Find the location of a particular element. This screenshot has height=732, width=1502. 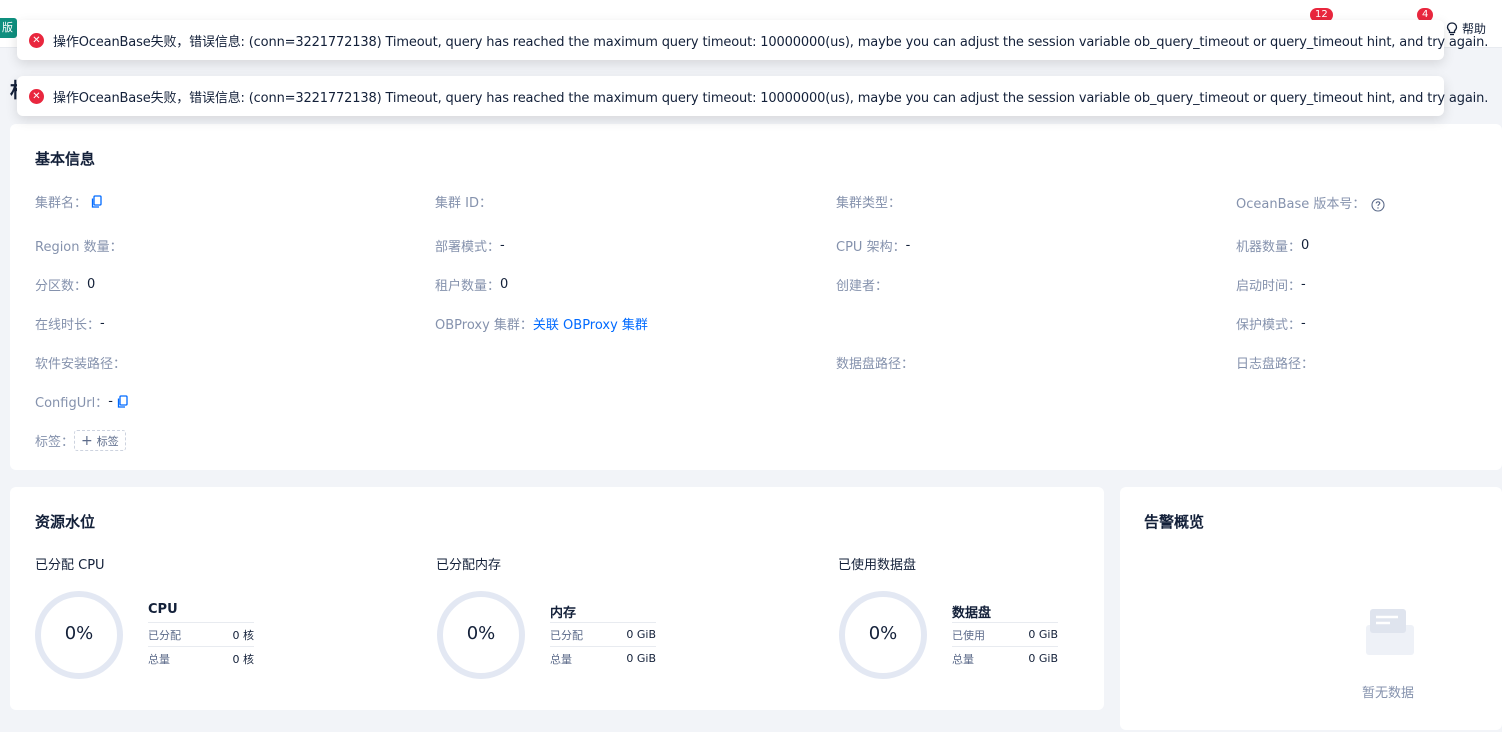

cluster-name-field: 集群名： is located at coordinates (69, 201).